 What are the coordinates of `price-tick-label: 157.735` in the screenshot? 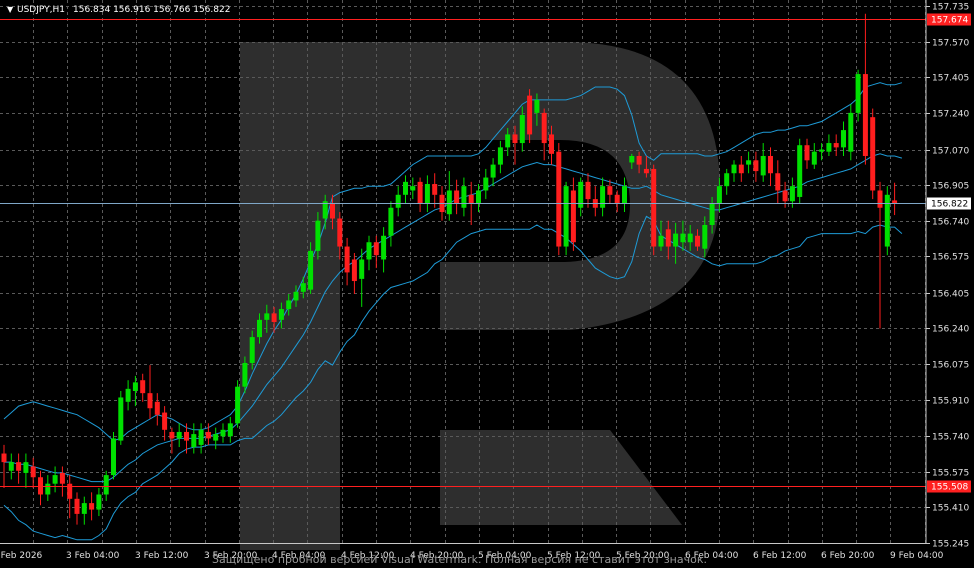 It's located at (950, 8).